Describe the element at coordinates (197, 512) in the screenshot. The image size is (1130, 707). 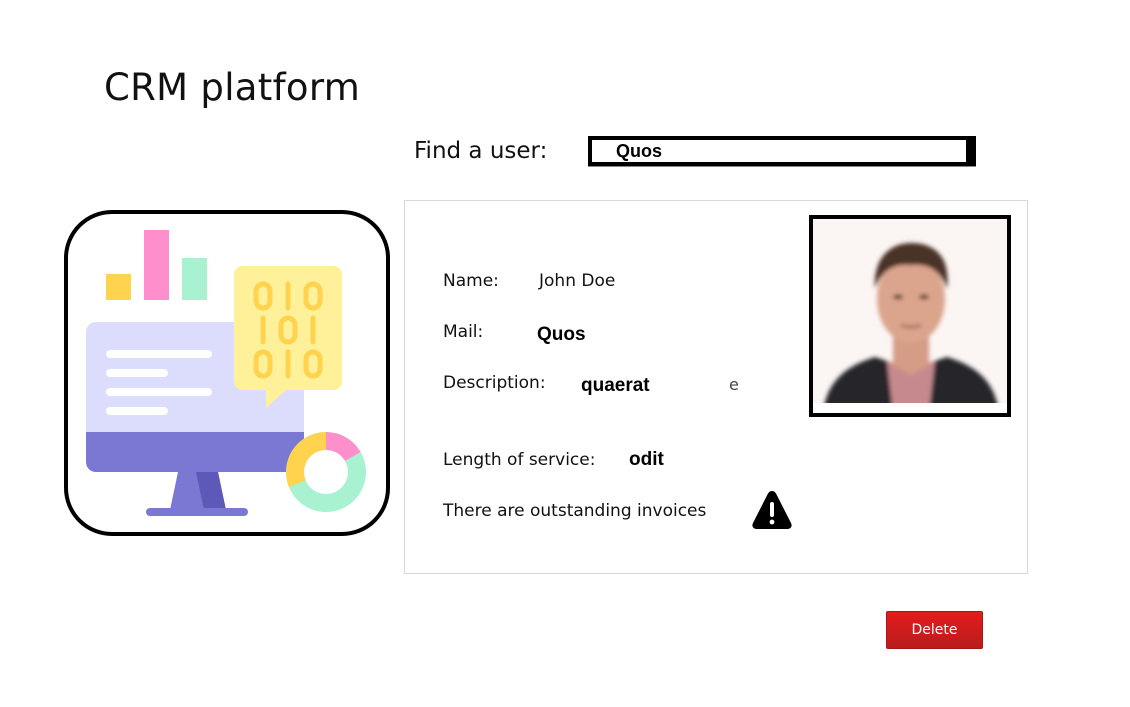
I see `monitor-foot` at that location.